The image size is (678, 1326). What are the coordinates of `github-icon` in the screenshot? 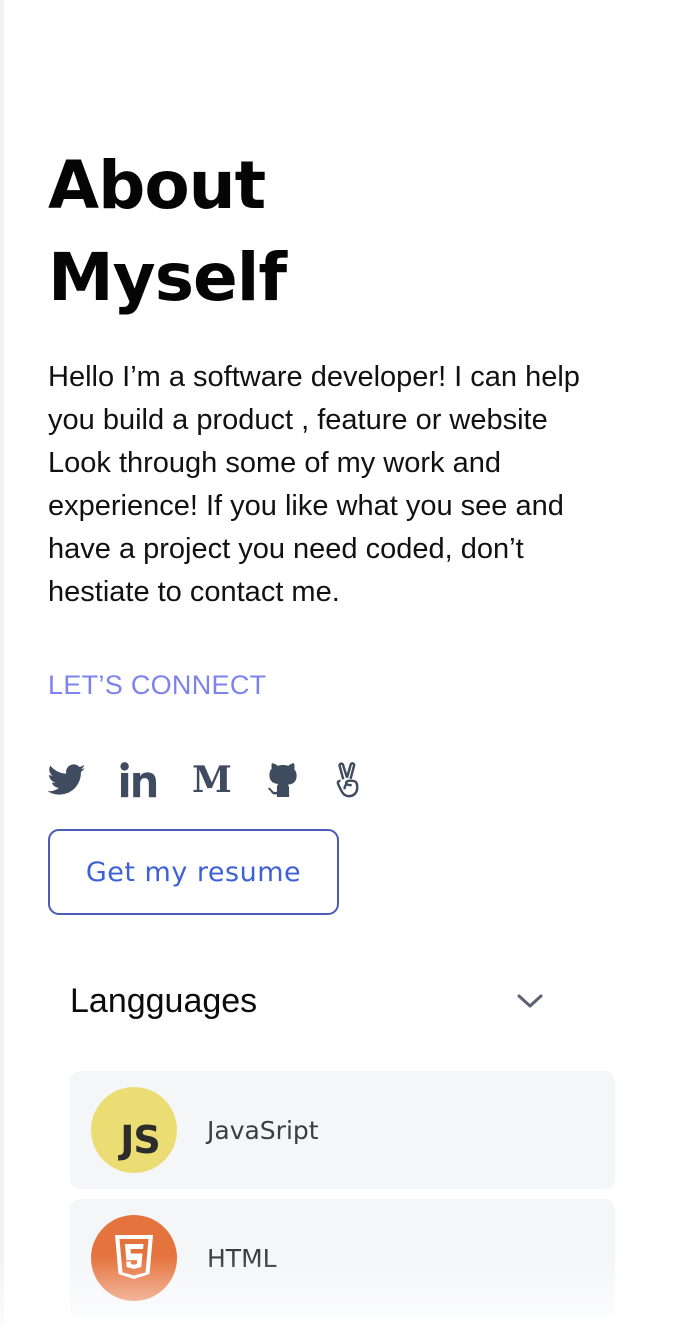 It's located at (282, 779).